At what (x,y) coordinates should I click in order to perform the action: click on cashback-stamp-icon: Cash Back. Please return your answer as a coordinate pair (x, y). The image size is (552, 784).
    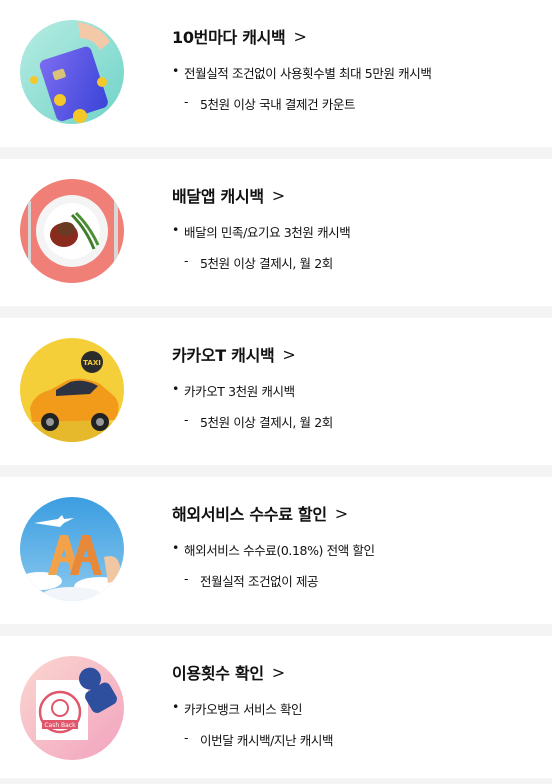
    Looking at the image, I should click on (72, 708).